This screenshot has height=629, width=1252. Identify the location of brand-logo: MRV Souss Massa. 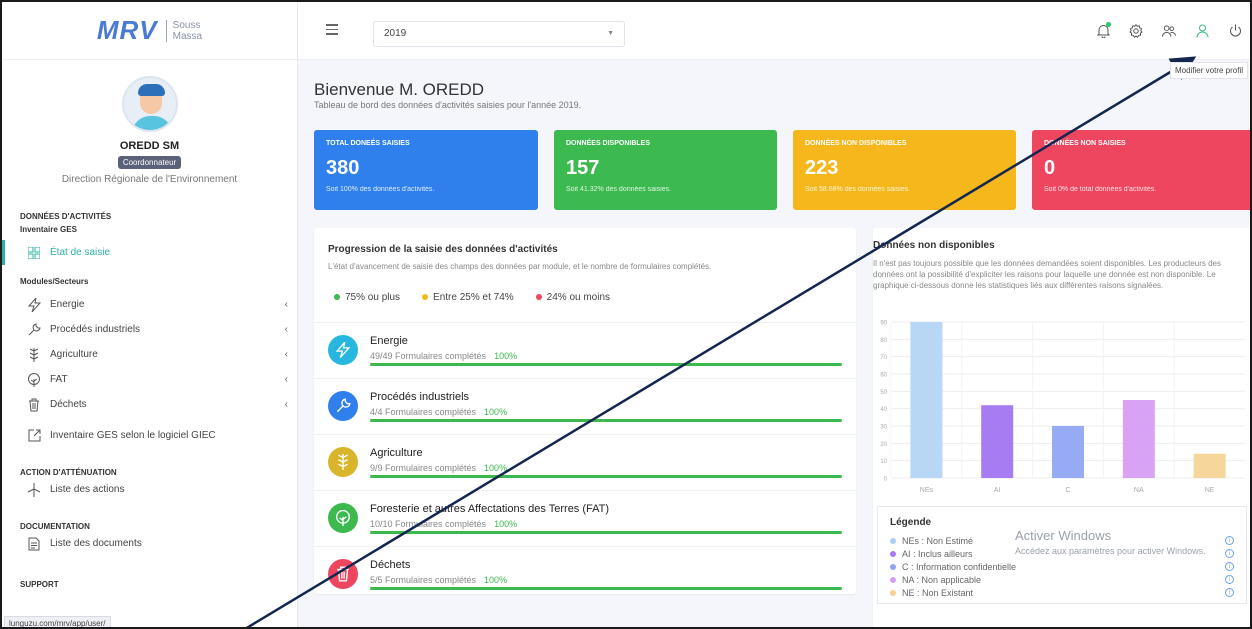
(149, 31).